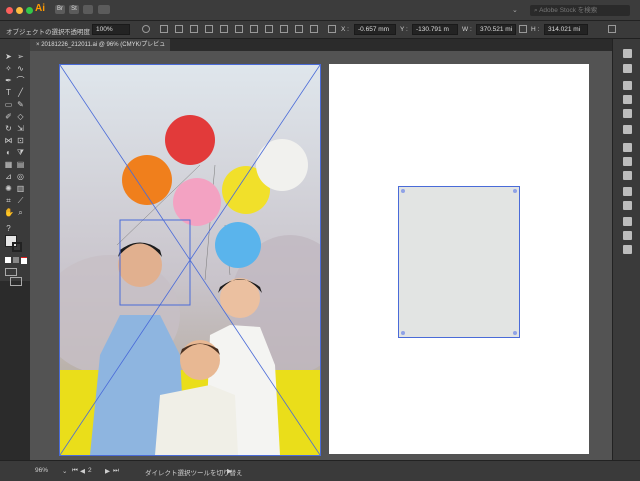  What do you see at coordinates (239, 29) in the screenshot?
I see `align-bottom-icon` at bounding box center [239, 29].